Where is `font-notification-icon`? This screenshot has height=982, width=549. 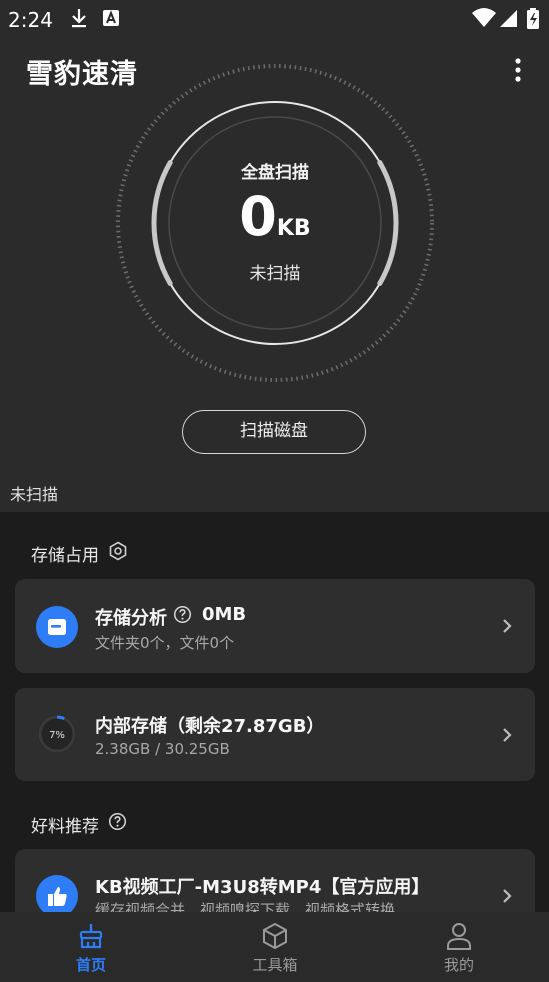
font-notification-icon is located at coordinates (111, 18).